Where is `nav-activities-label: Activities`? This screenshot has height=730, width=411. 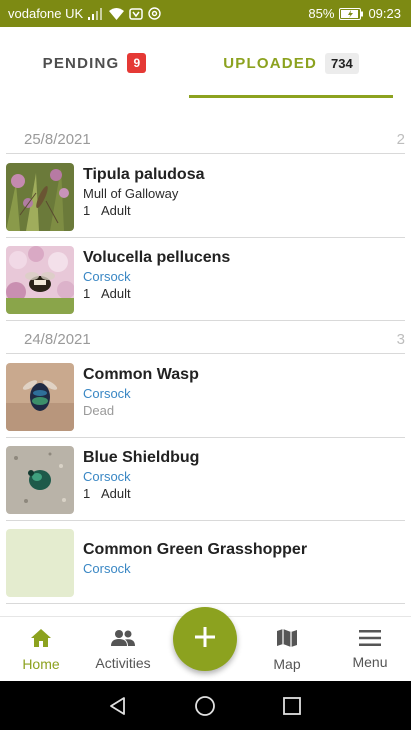
nav-activities-label: Activities is located at coordinates (123, 662).